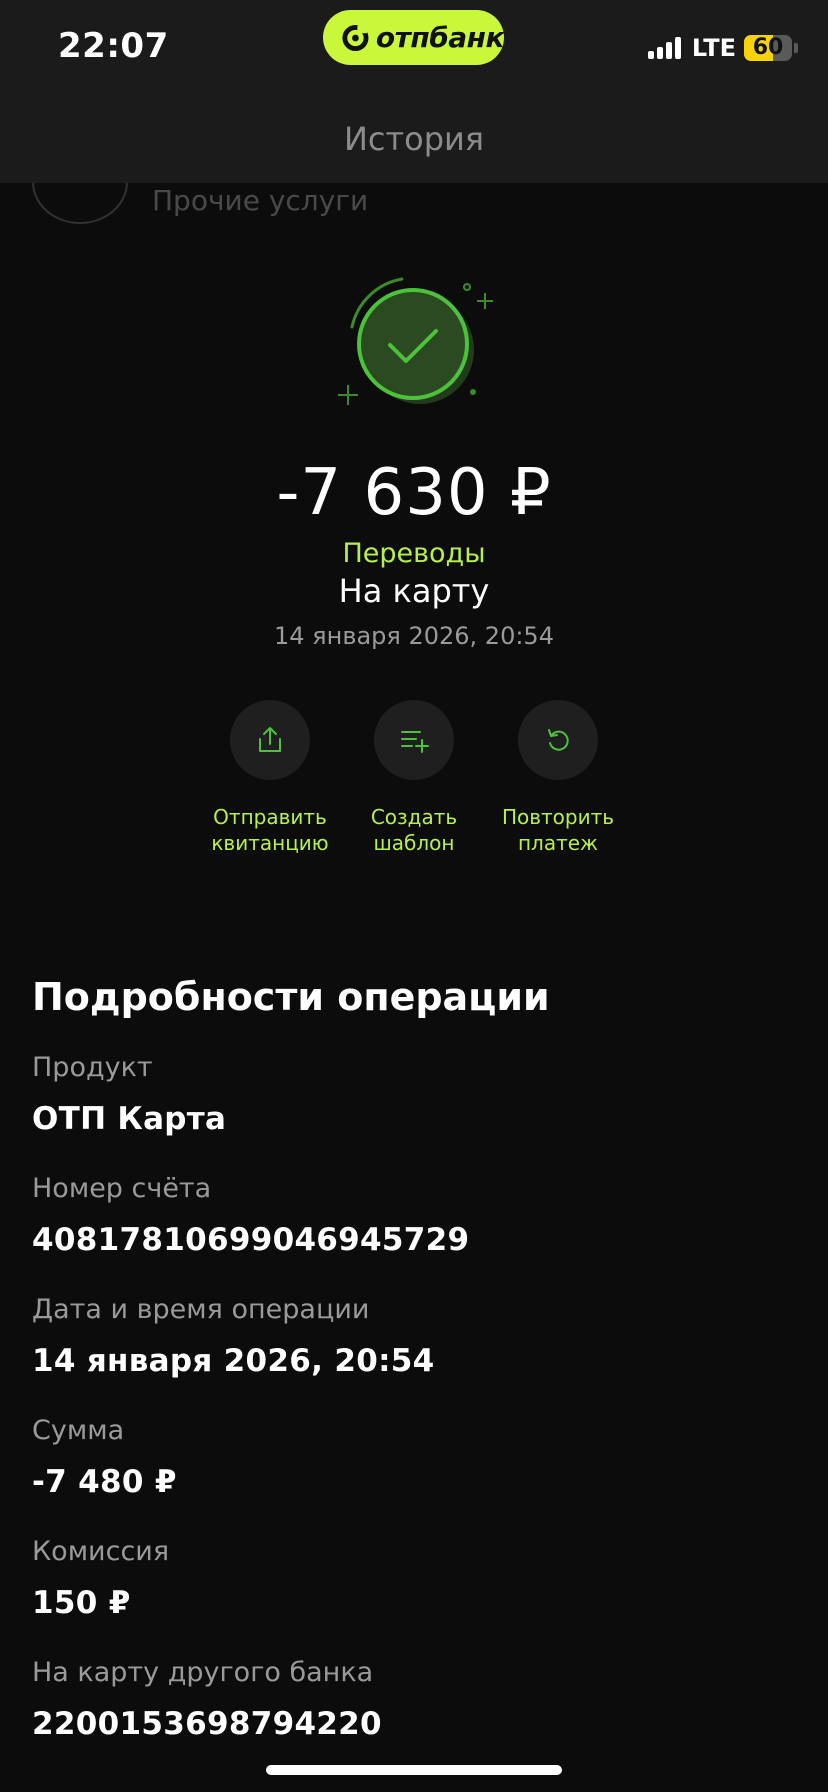 The width and height of the screenshot is (828, 1792). What do you see at coordinates (414, 830) in the screenshot?
I see `create-template-label: Создать шаблон` at bounding box center [414, 830].